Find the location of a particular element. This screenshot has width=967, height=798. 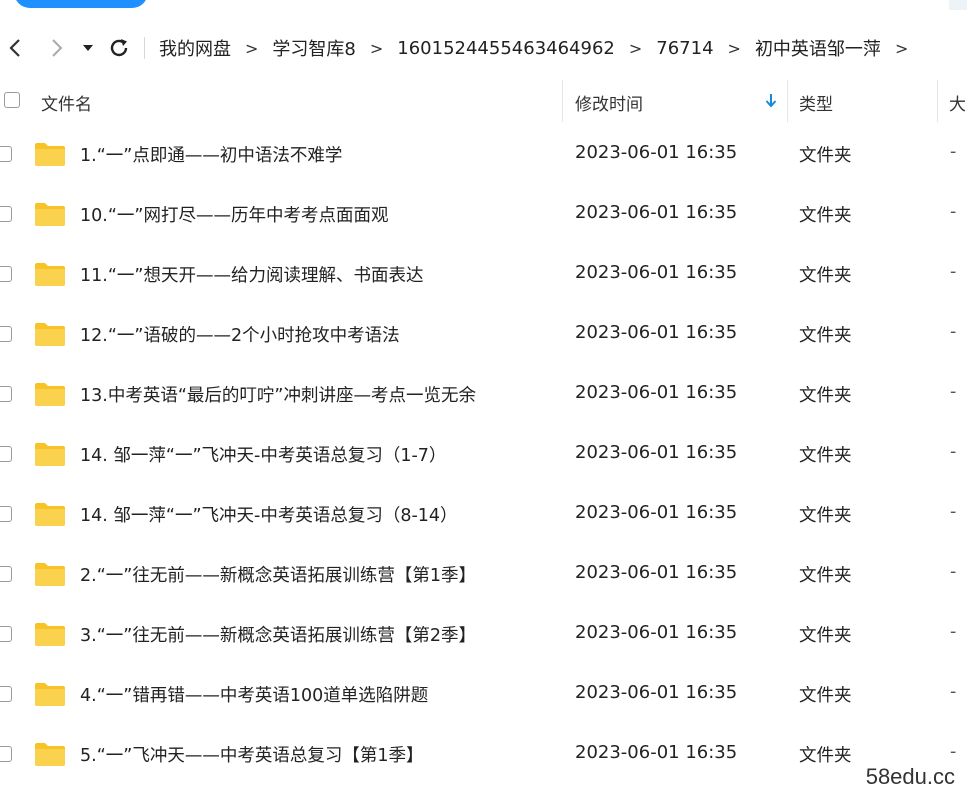

breadcrumb-item-root: 我的网盘 is located at coordinates (195, 48).